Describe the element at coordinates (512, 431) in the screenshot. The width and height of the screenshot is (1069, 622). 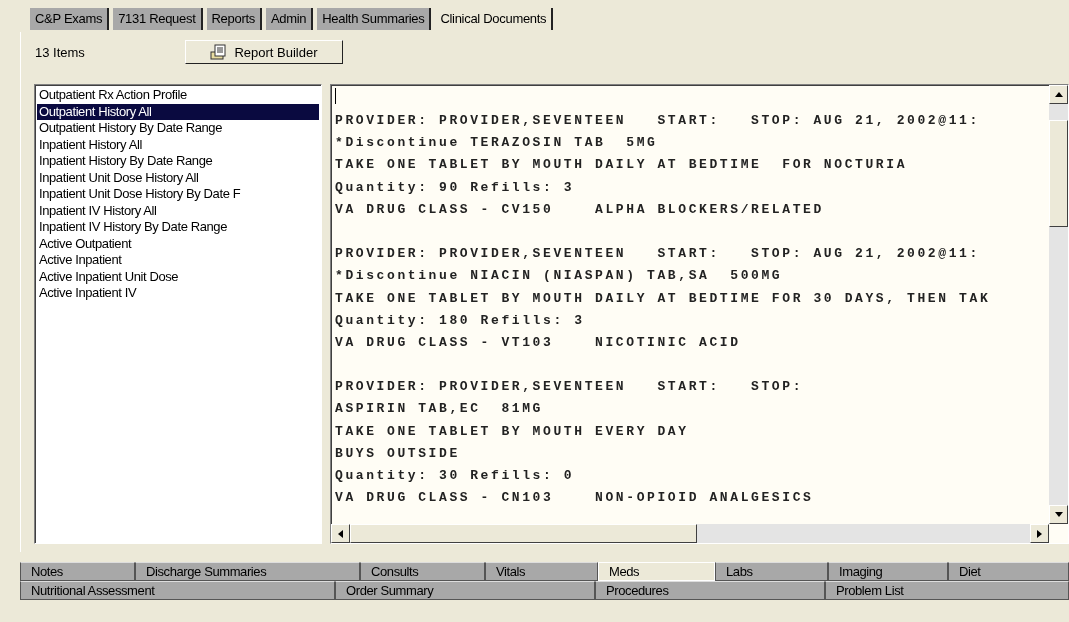
I see `text-line: TAKE ONE TABLET BY MOUTH EVERY DAY` at that location.